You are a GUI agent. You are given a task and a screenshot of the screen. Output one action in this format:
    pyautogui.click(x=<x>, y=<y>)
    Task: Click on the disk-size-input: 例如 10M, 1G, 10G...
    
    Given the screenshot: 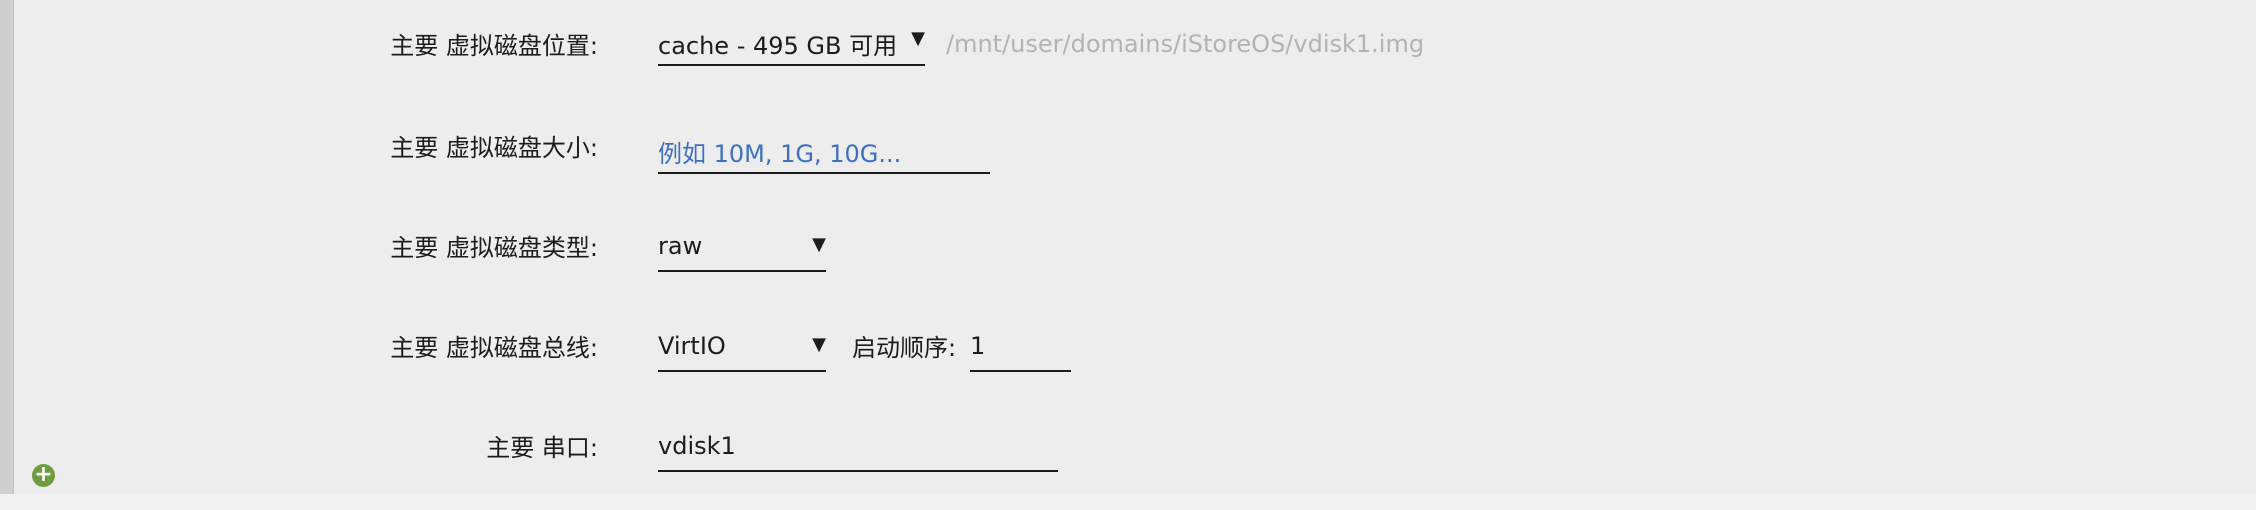 What is the action you would take?
    pyautogui.click(x=824, y=151)
    